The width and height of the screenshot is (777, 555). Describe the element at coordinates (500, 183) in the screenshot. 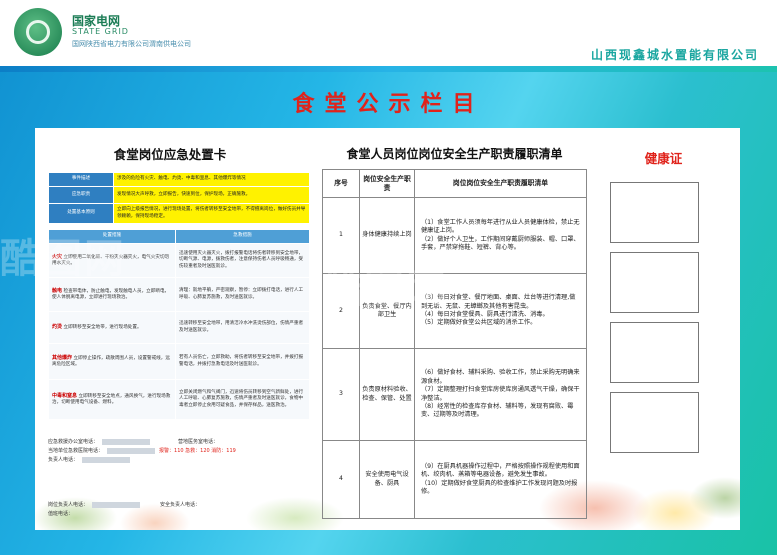

I see `header-duty: 岗位岗位安全生产职责履职清单` at that location.